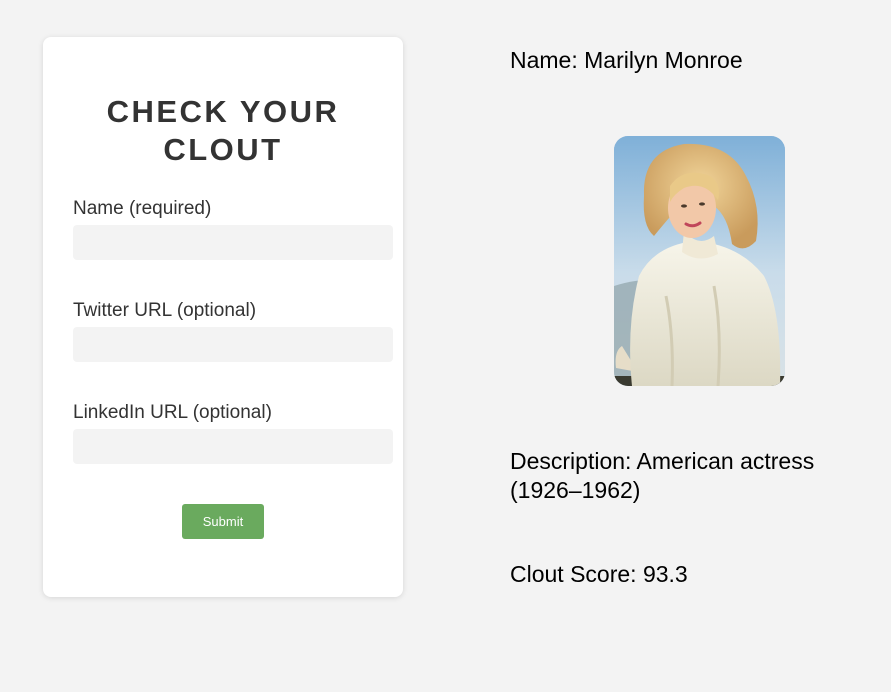  I want to click on submit-button: Submit, so click(223, 521).